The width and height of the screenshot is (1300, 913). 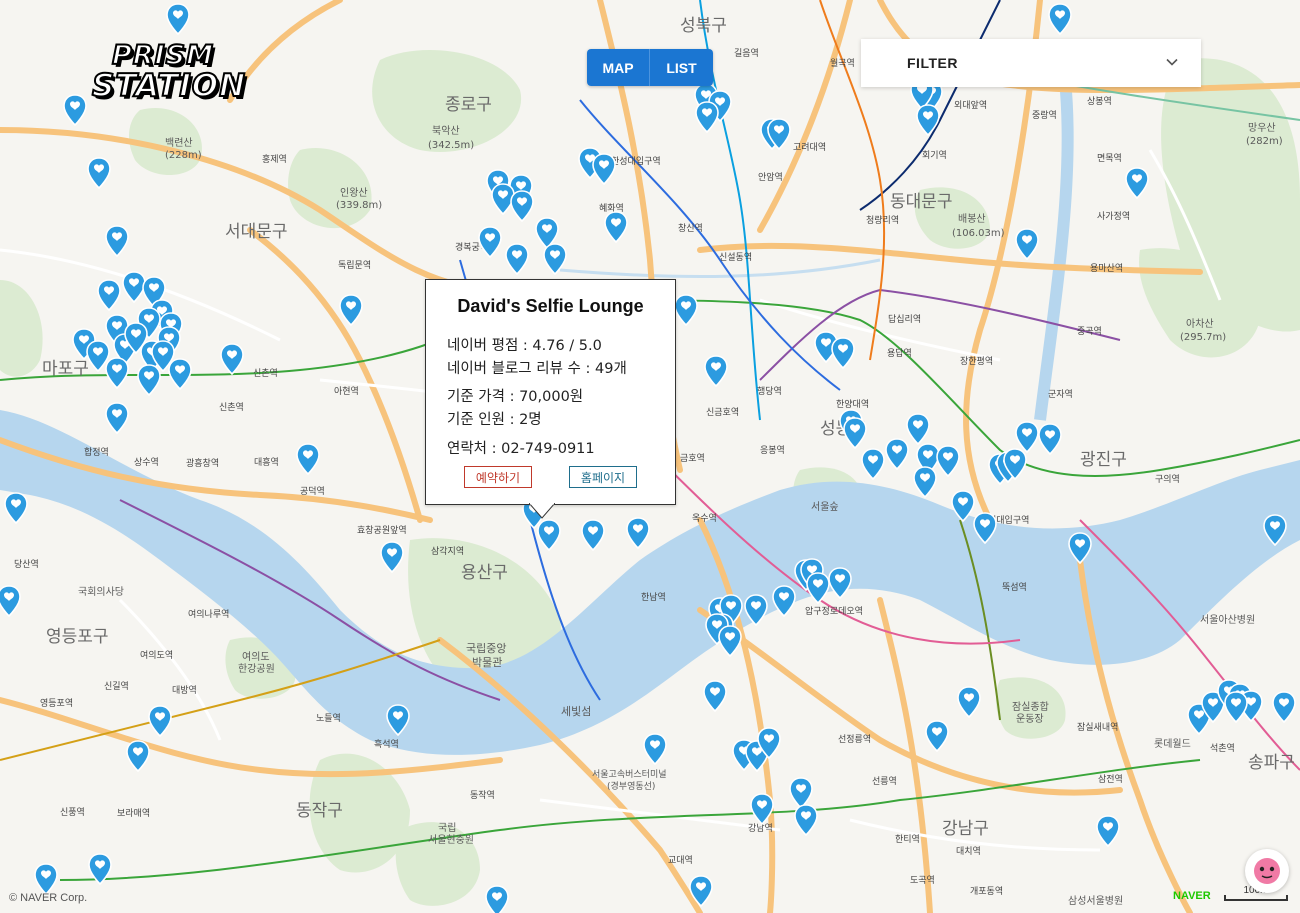 What do you see at coordinates (618, 67) in the screenshot?
I see `map-view-button: MAP` at bounding box center [618, 67].